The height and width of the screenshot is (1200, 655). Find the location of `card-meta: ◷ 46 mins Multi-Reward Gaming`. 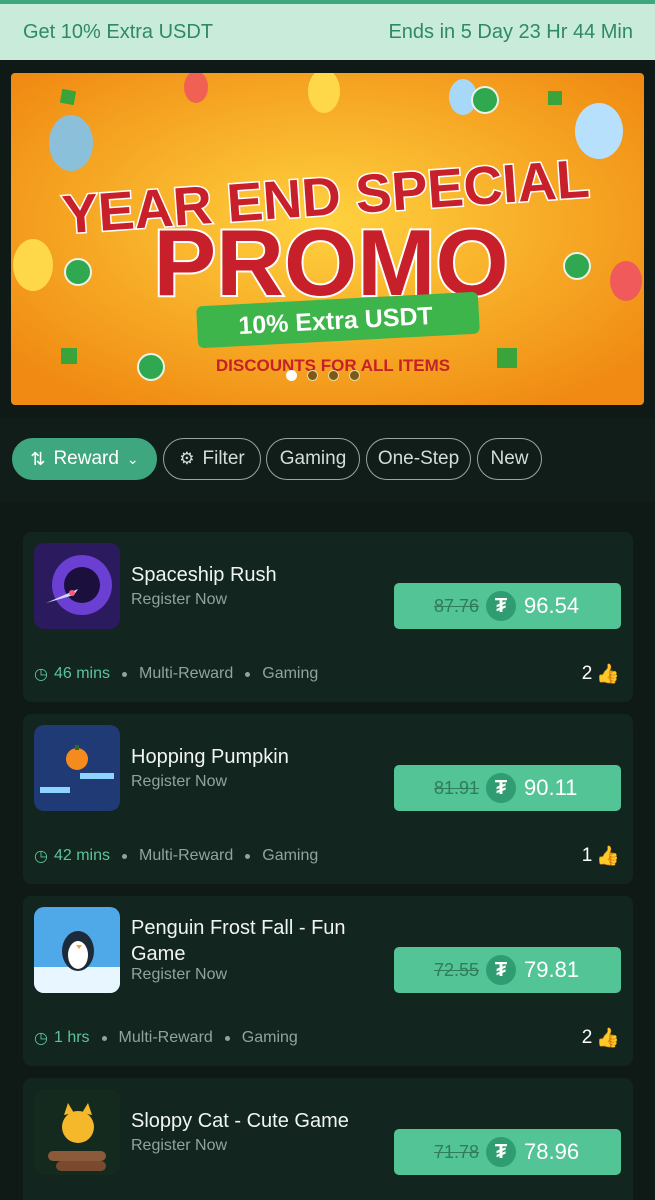

card-meta: ◷ 46 mins Multi-Reward Gaming is located at coordinates (176, 674).